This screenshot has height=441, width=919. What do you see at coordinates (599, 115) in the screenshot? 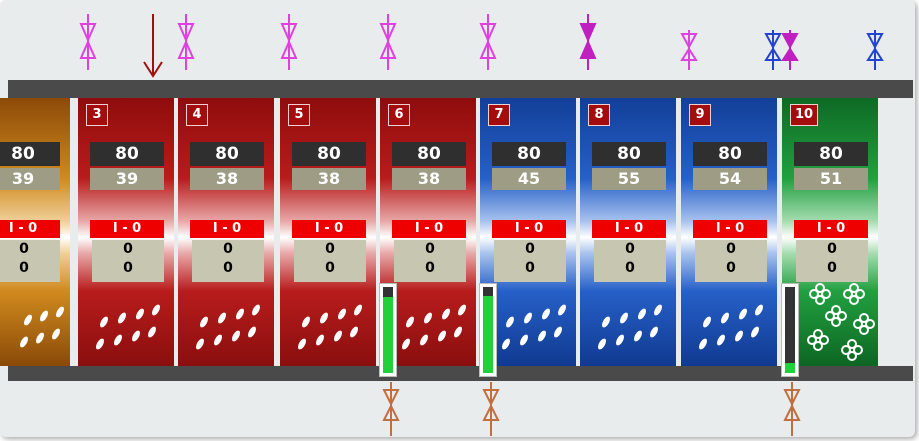
I see `module-number-badge: 8` at bounding box center [599, 115].